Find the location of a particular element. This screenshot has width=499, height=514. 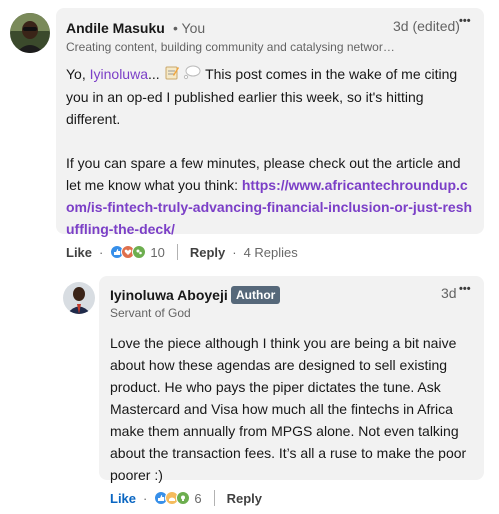

reply-timestamp: 3d is located at coordinates (449, 293).